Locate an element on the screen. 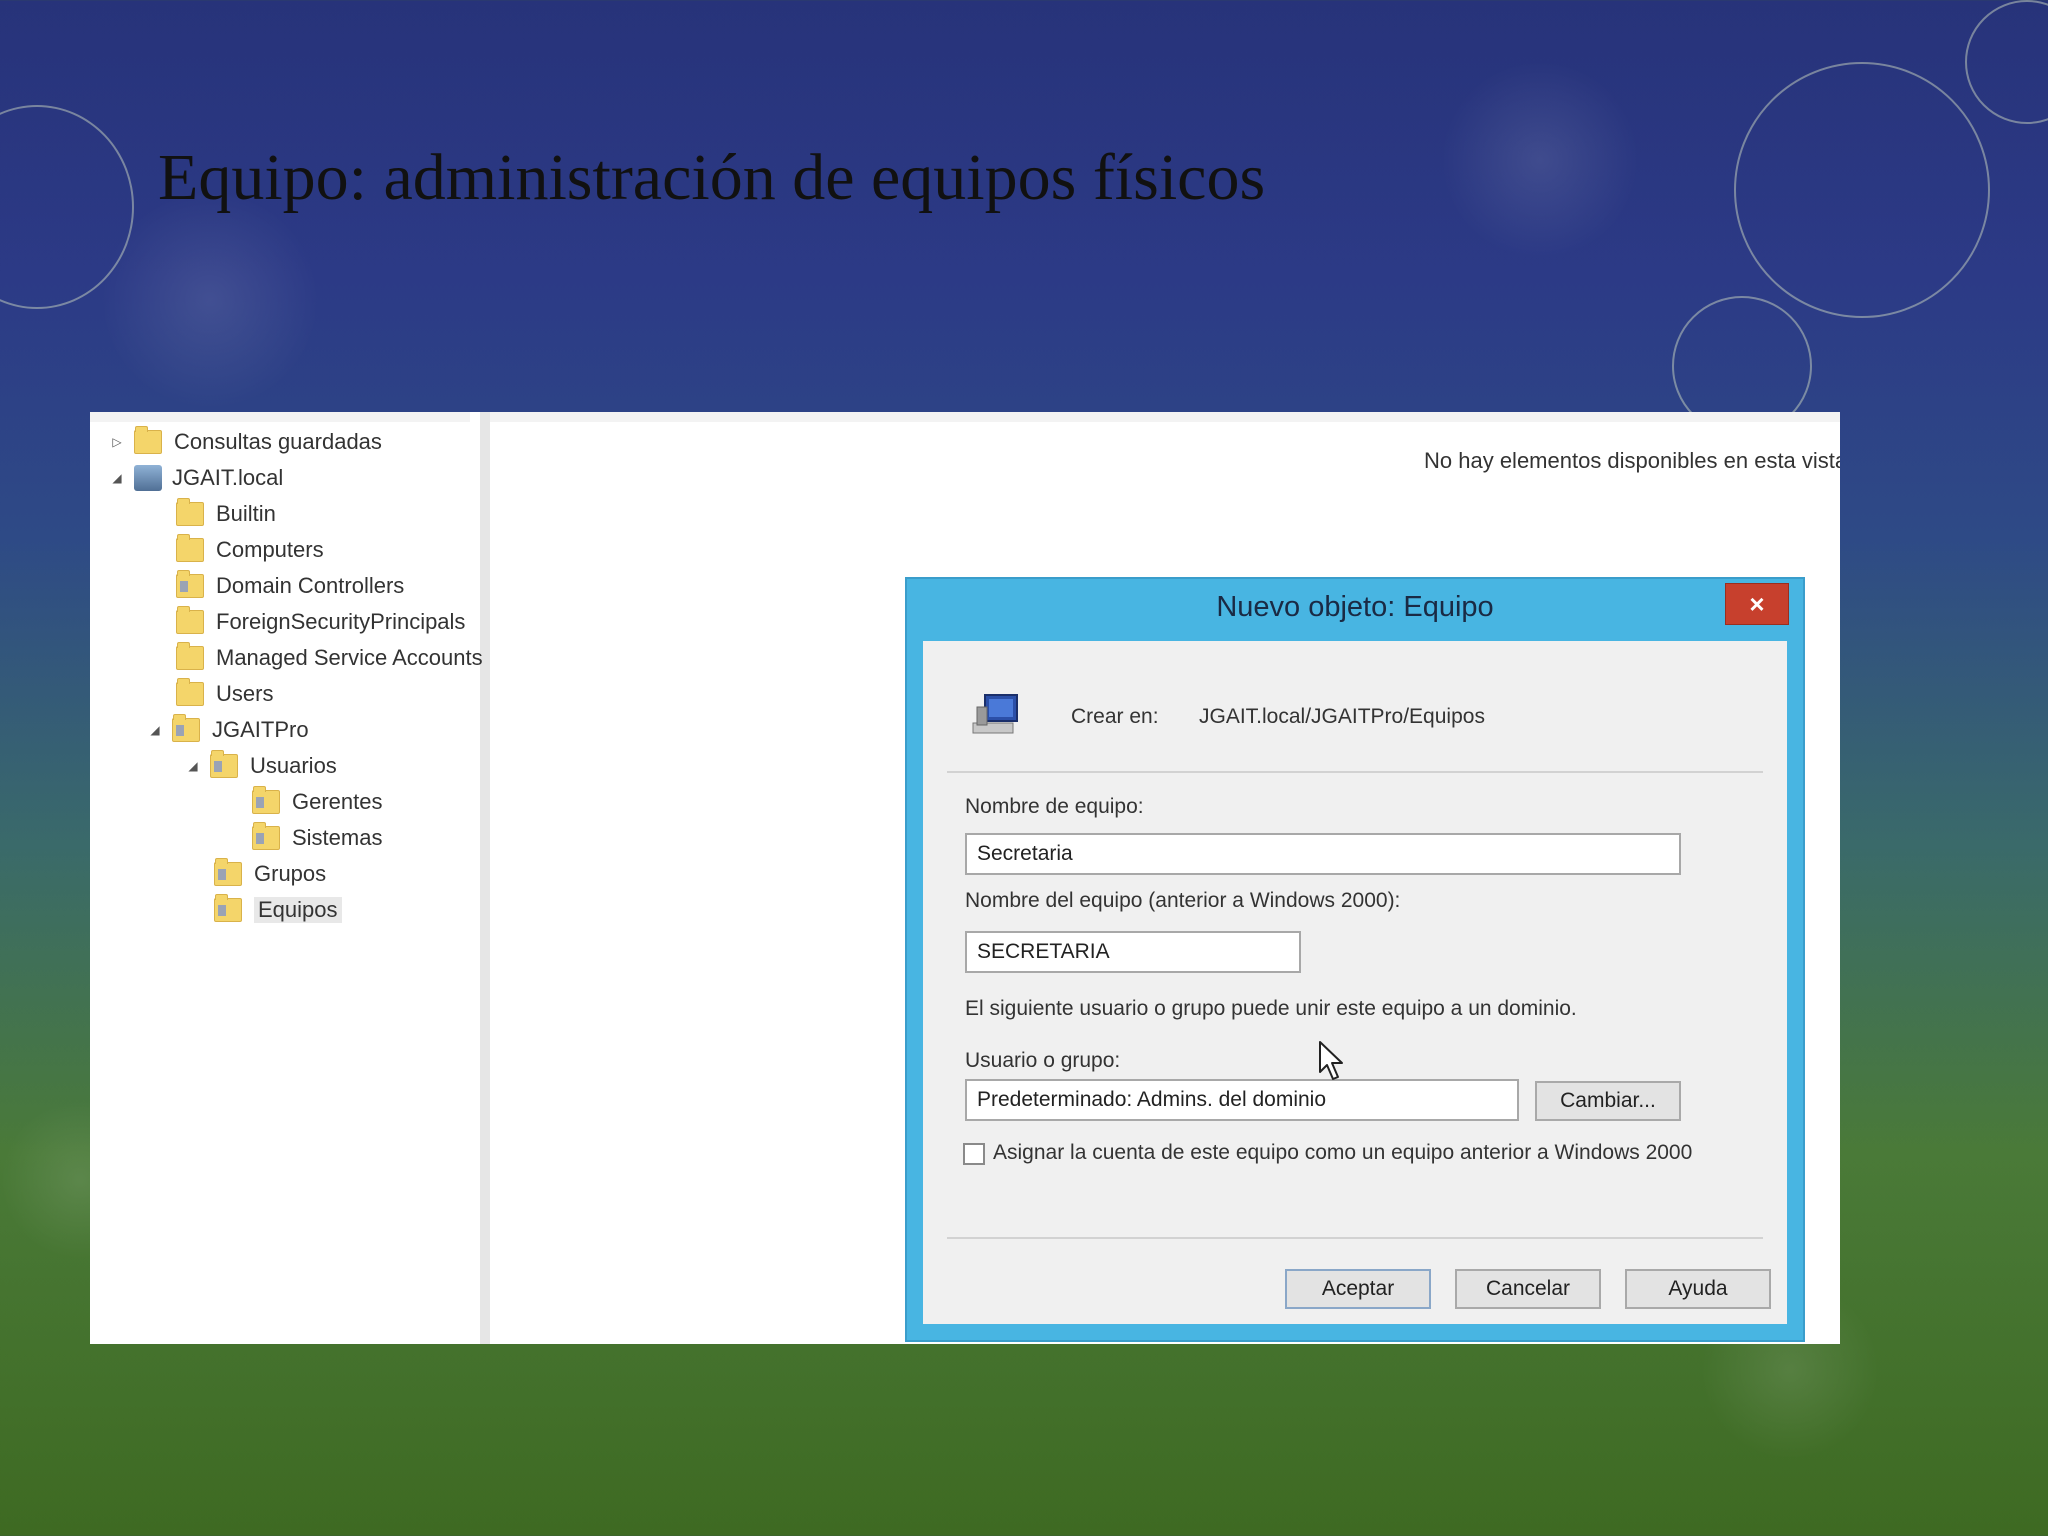 This screenshot has width=2048, height=1536. domain-icon is located at coordinates (148, 478).